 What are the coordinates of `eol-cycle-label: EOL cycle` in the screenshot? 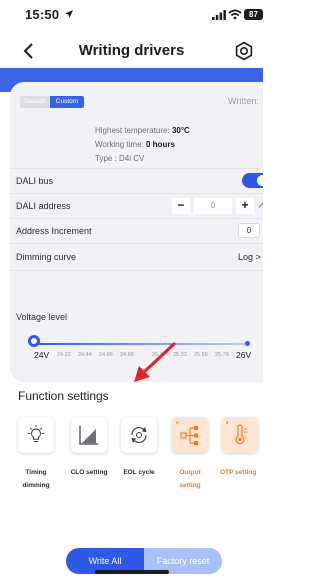 It's located at (139, 472).